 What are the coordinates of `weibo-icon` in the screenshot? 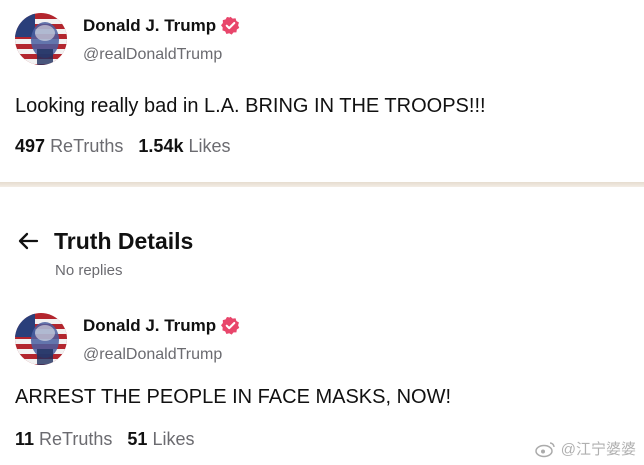 It's located at (546, 449).